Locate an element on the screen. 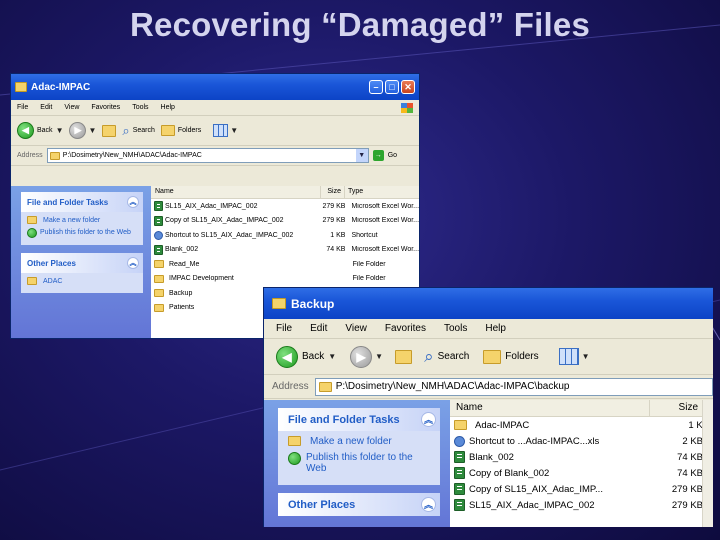  file-type: File Folder is located at coordinates (369, 279).